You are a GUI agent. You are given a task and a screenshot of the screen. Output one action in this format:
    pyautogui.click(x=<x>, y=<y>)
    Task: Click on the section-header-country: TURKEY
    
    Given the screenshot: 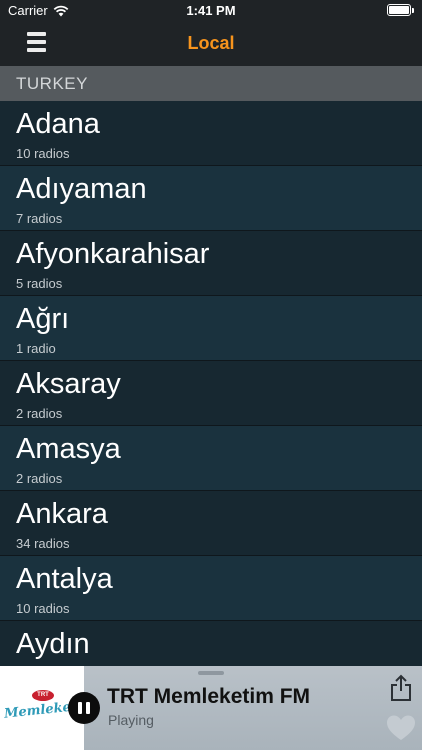 What is the action you would take?
    pyautogui.click(x=211, y=83)
    